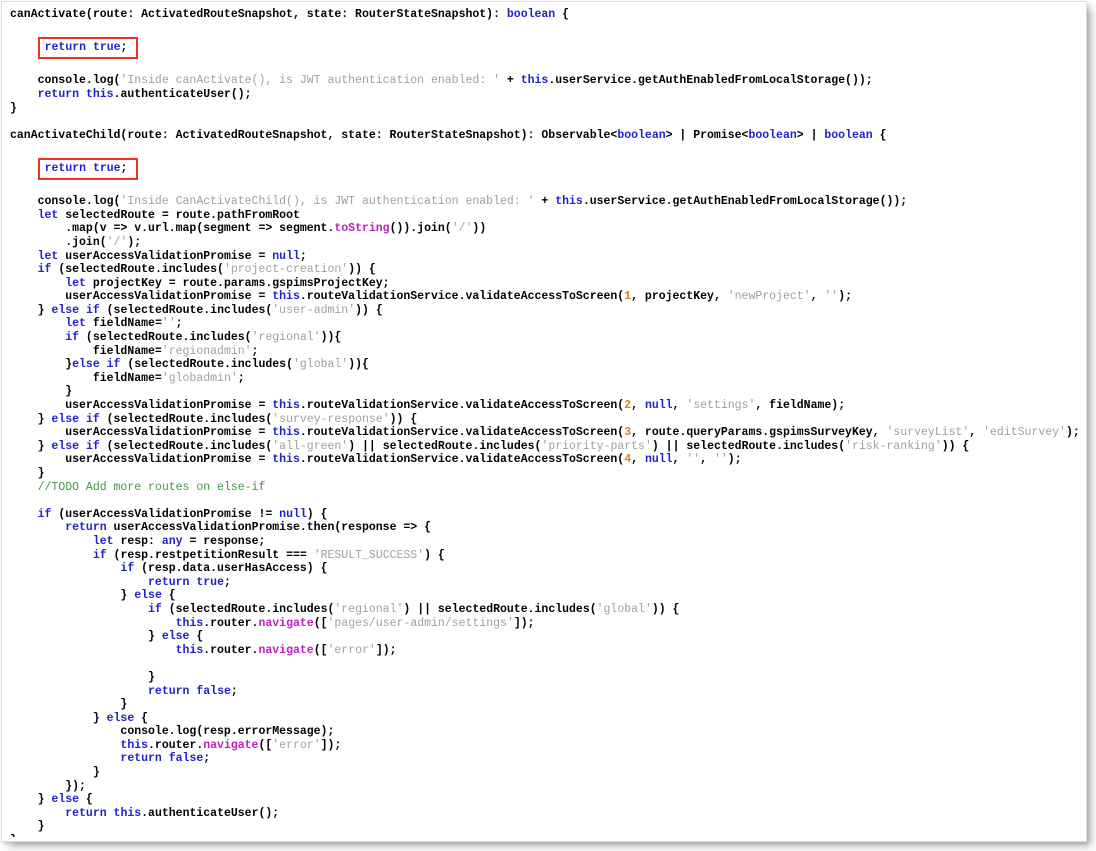 The width and height of the screenshot is (1096, 851). What do you see at coordinates (75, 283) in the screenshot?
I see `code-token: let` at bounding box center [75, 283].